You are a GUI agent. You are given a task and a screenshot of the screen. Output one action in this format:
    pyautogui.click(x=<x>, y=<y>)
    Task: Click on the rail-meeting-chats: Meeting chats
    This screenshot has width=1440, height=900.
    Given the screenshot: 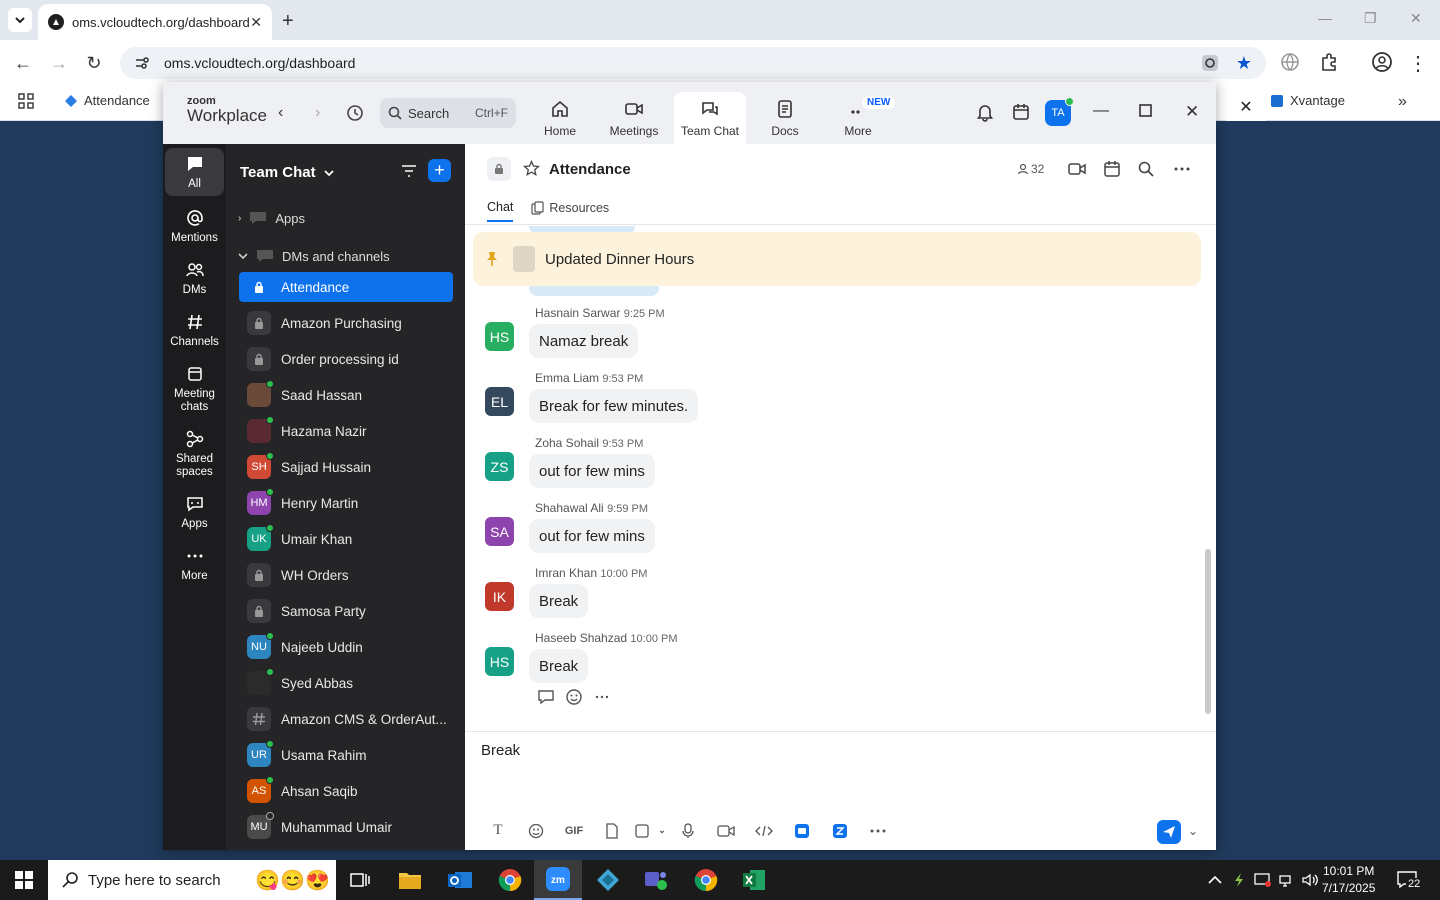 What is the action you would take?
    pyautogui.click(x=194, y=386)
    